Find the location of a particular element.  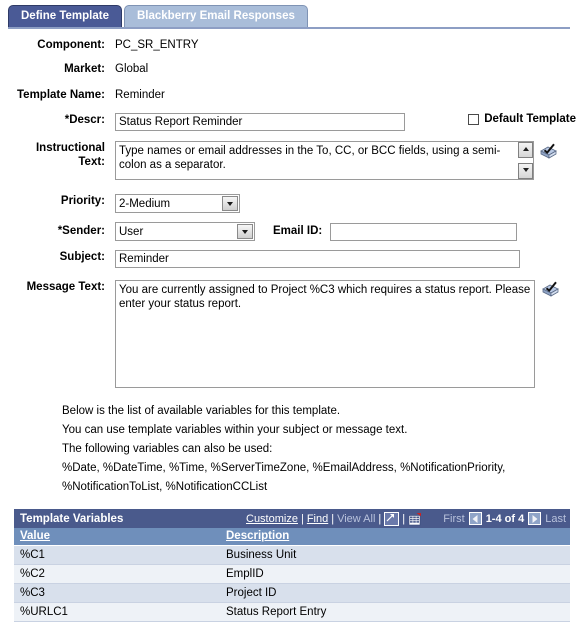

message-text-label: Message Text: is located at coordinates (65, 287).